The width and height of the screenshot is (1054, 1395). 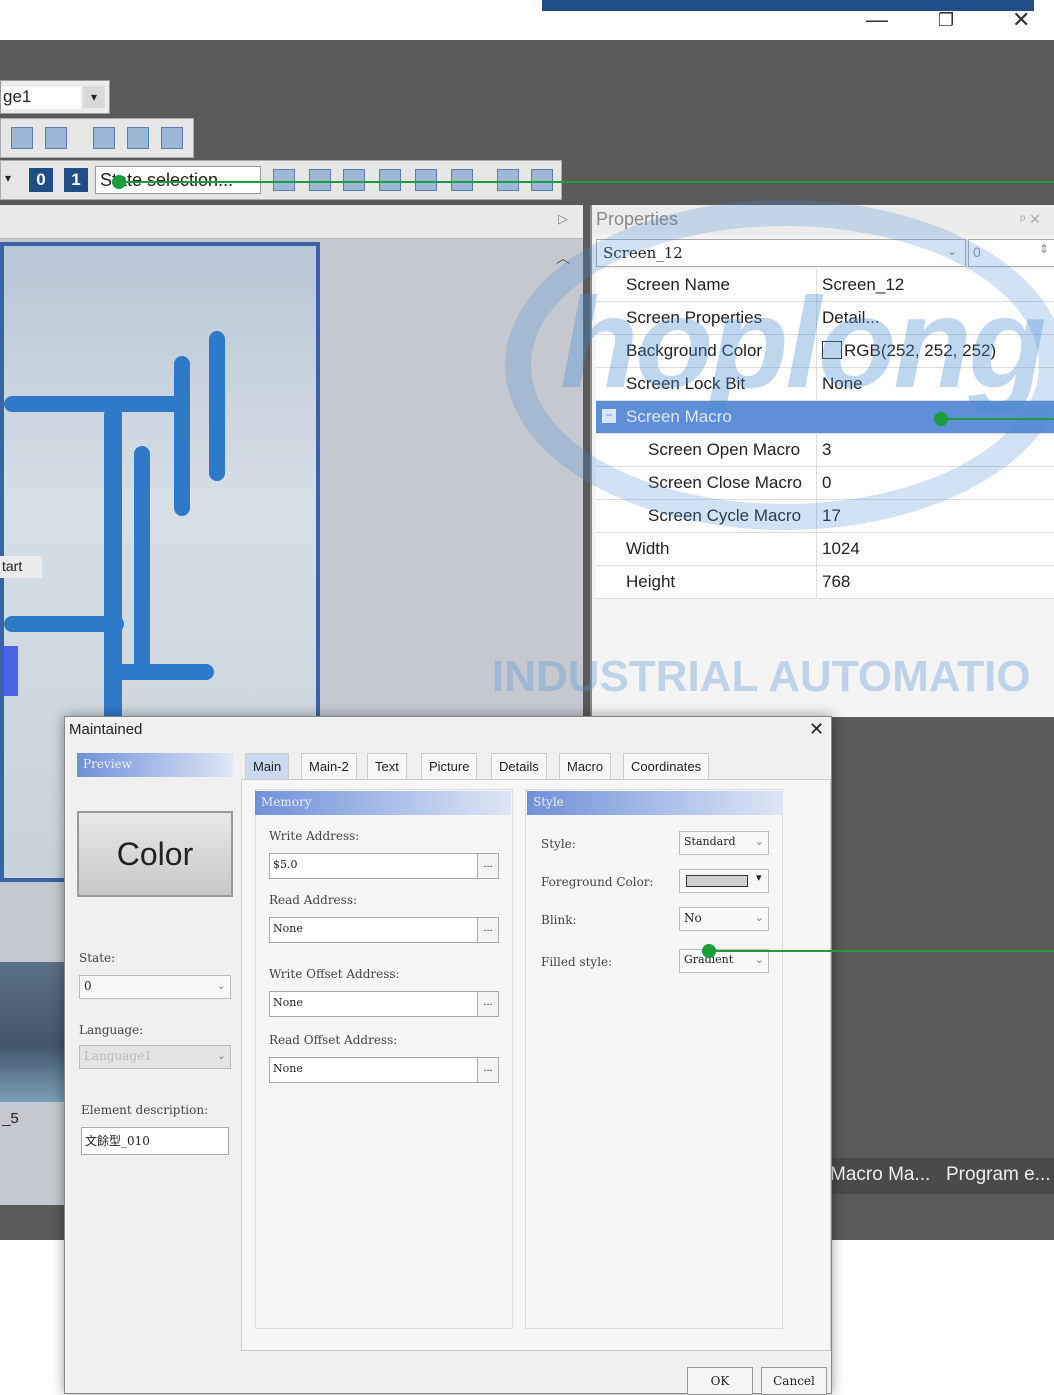 What do you see at coordinates (720, 1381) in the screenshot?
I see `ok-button: OK` at bounding box center [720, 1381].